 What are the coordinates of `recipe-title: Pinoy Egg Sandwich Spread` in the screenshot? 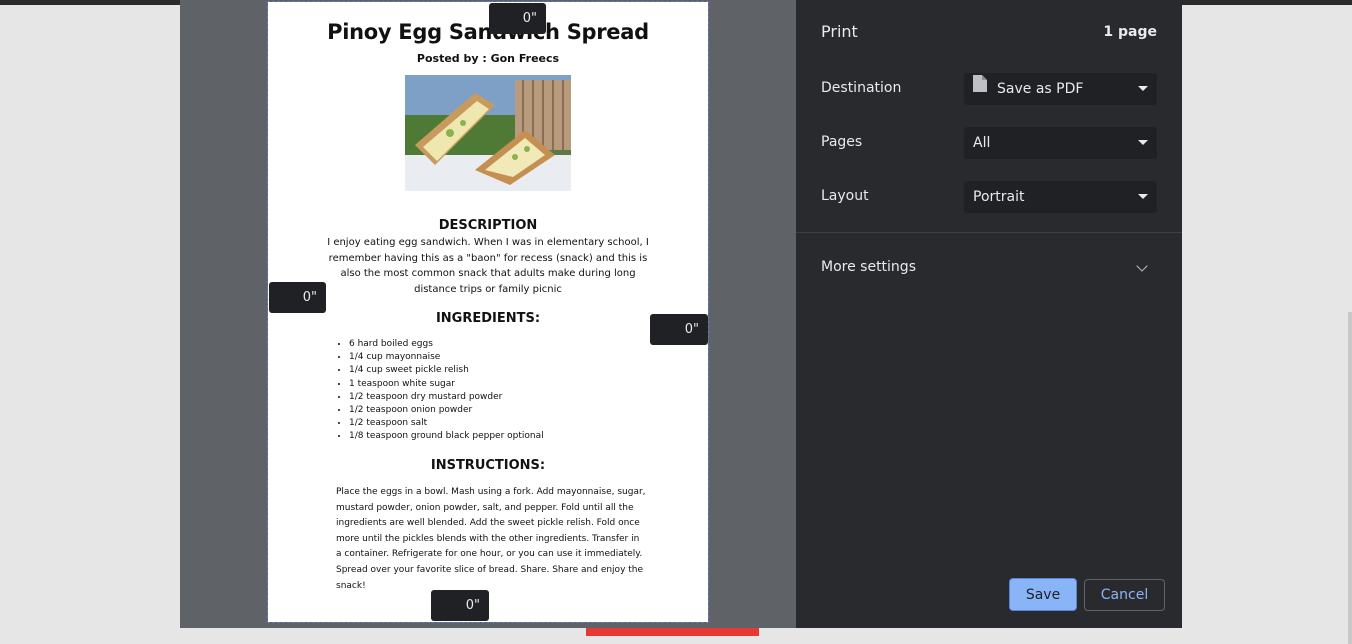 It's located at (488, 32).